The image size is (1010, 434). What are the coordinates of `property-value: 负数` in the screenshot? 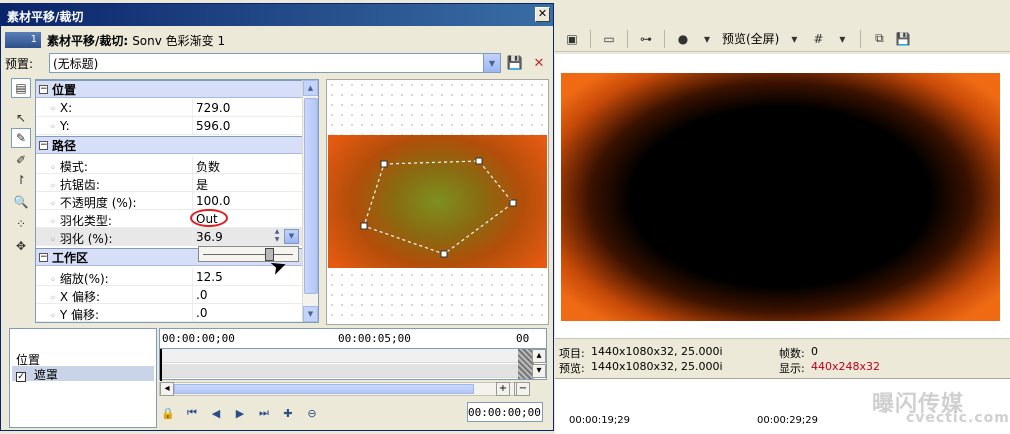 It's located at (208, 166).